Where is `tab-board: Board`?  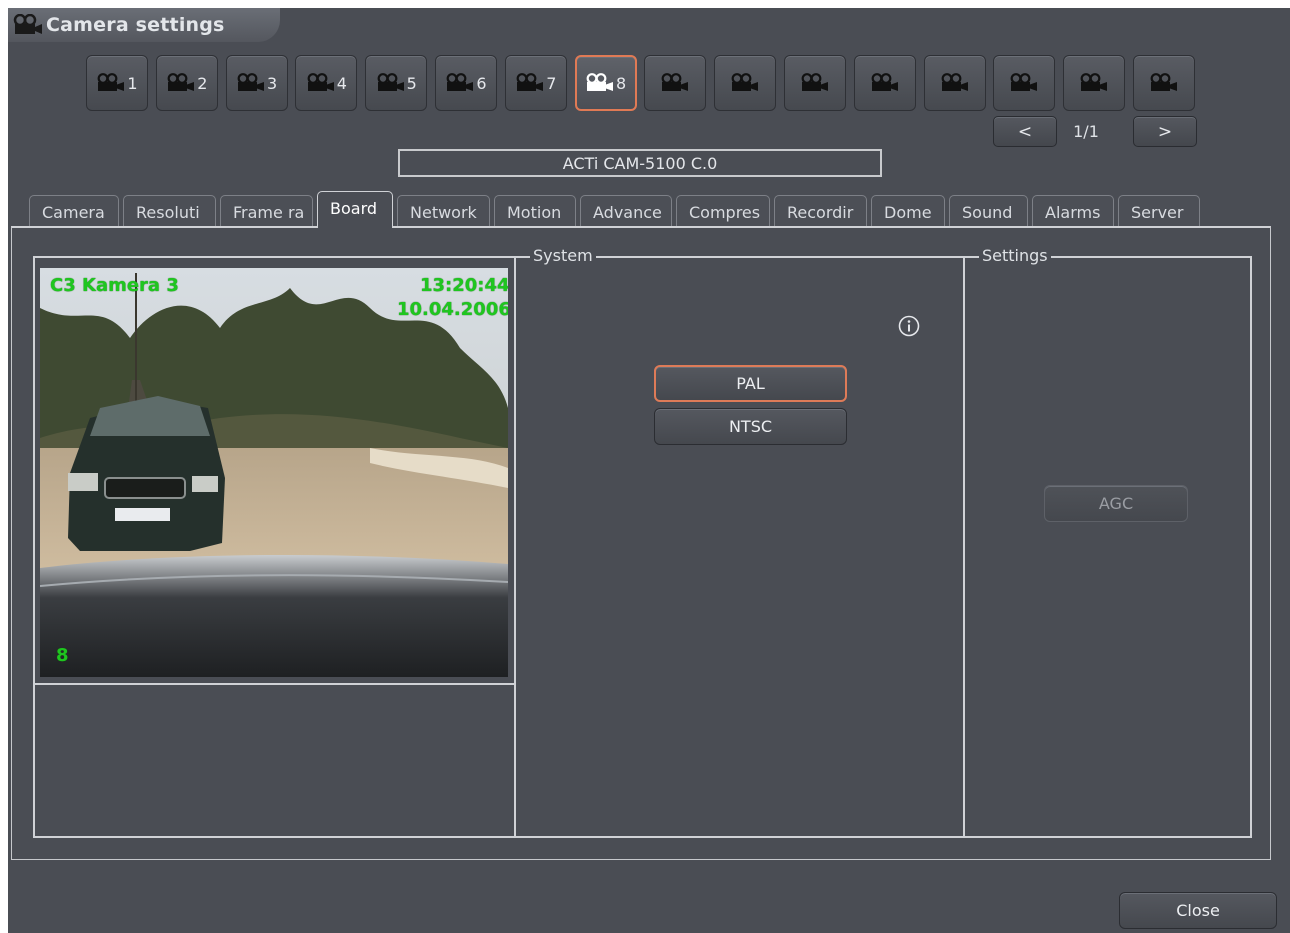 tab-board: Board is located at coordinates (355, 209).